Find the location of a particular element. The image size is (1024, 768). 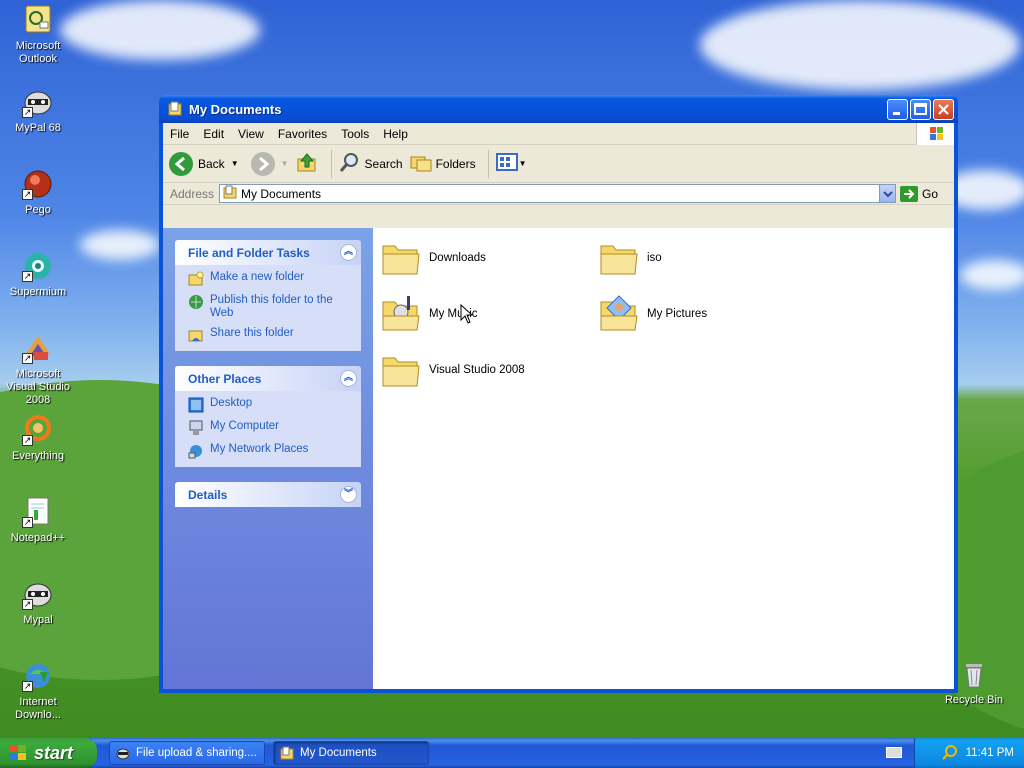

menu-help: Help is located at coordinates (395, 134).